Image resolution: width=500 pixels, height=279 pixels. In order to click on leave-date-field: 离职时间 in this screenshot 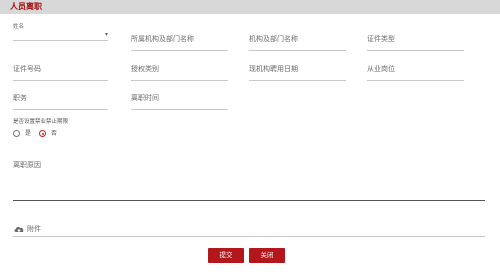, I will do `click(179, 101)`.